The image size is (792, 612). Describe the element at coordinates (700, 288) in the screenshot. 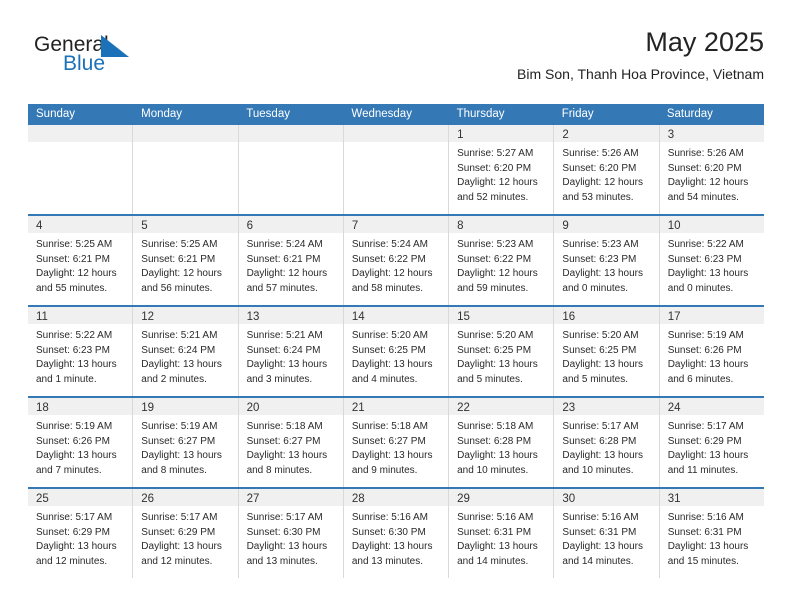

I see `daylight-text-line2: and 0 minutes.` at that location.